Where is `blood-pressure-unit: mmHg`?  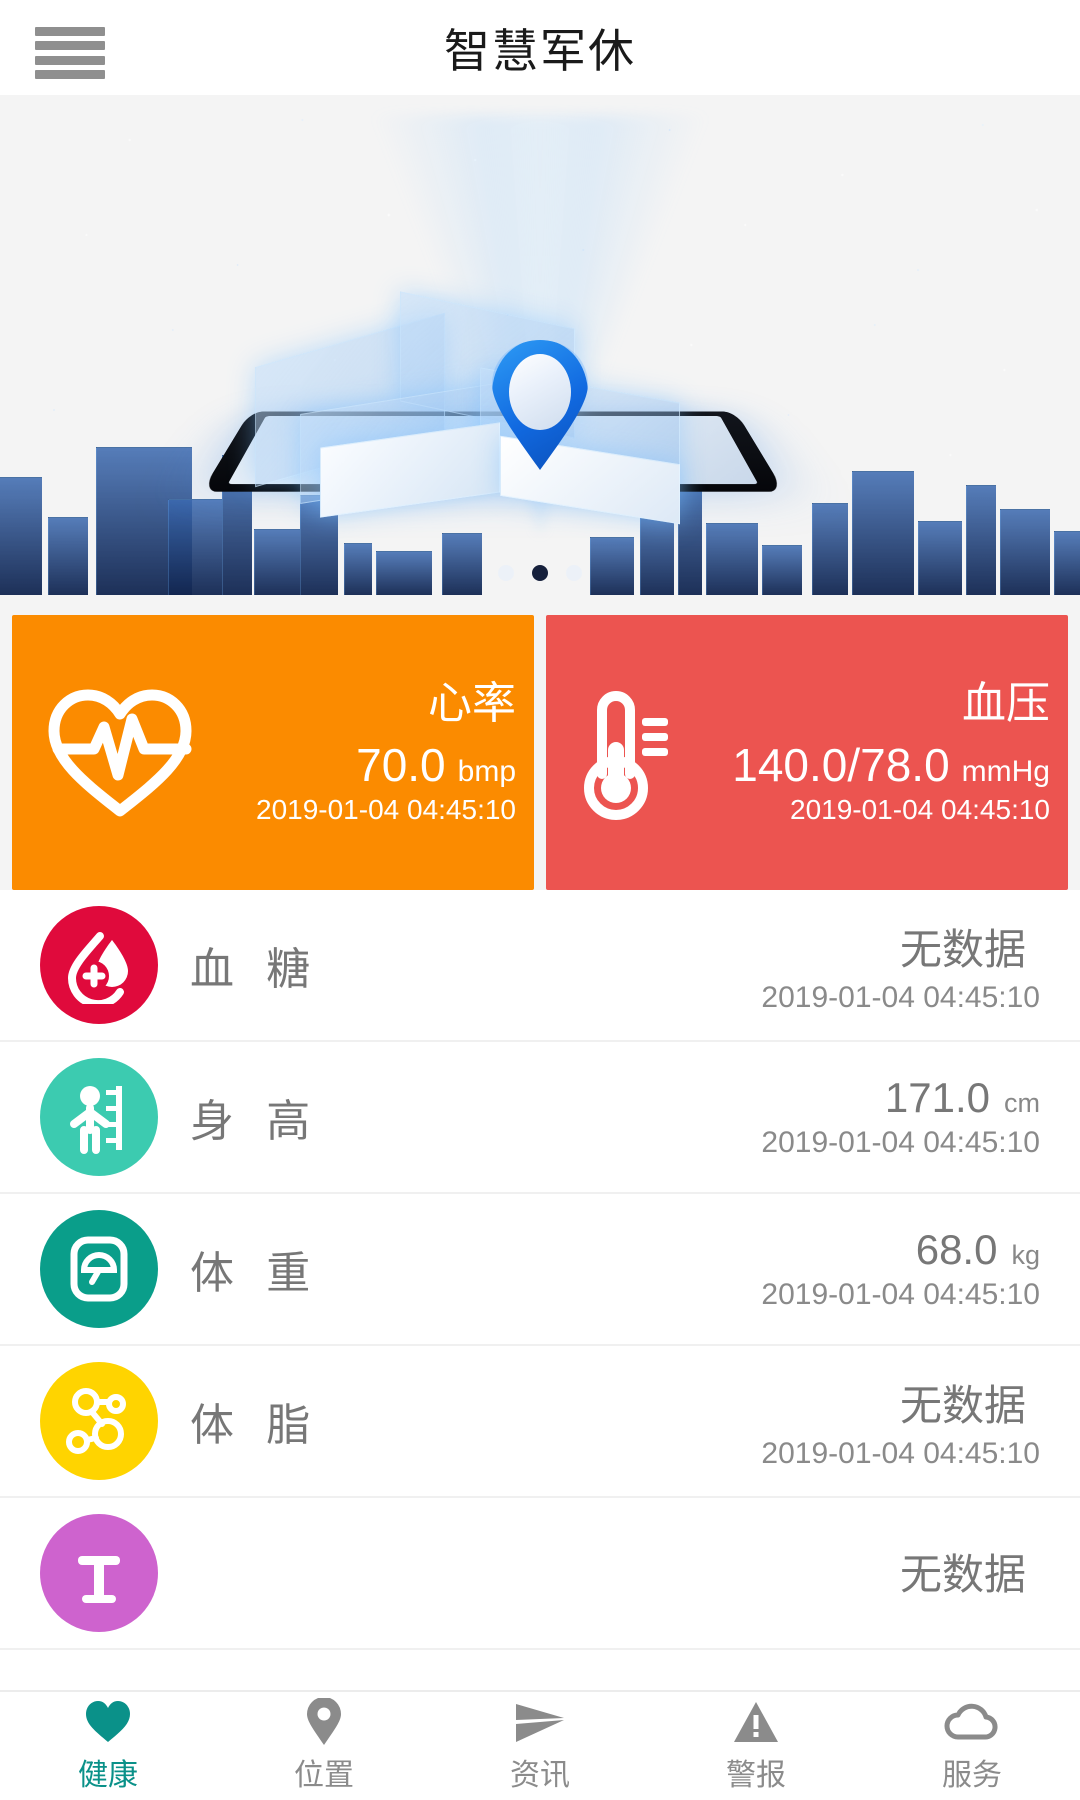
blood-pressure-unit: mmHg is located at coordinates (1005, 771).